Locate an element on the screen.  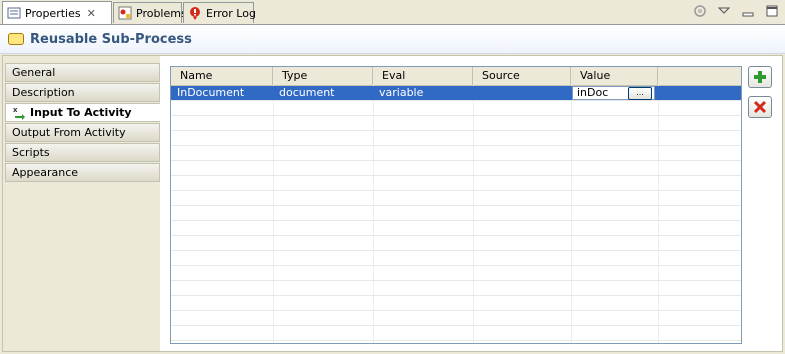
sidebar-item-label: General is located at coordinates (34, 72).